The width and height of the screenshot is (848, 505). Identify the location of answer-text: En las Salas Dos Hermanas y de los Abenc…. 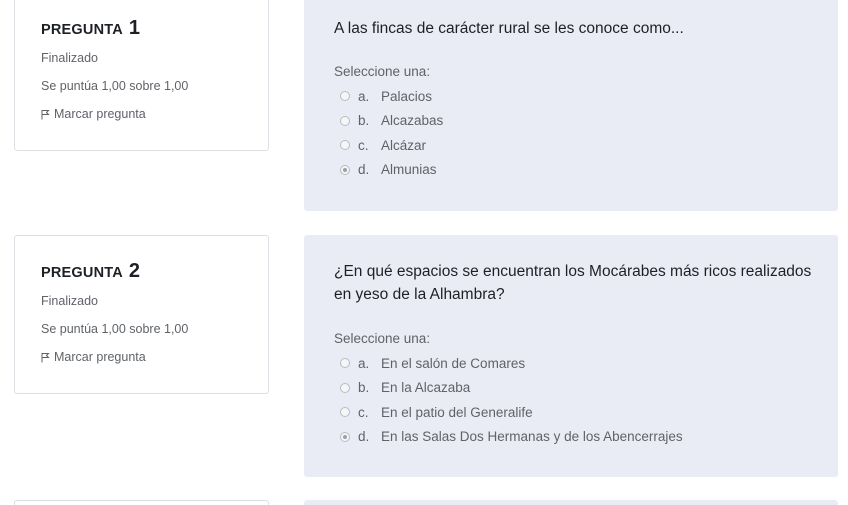
(532, 437).